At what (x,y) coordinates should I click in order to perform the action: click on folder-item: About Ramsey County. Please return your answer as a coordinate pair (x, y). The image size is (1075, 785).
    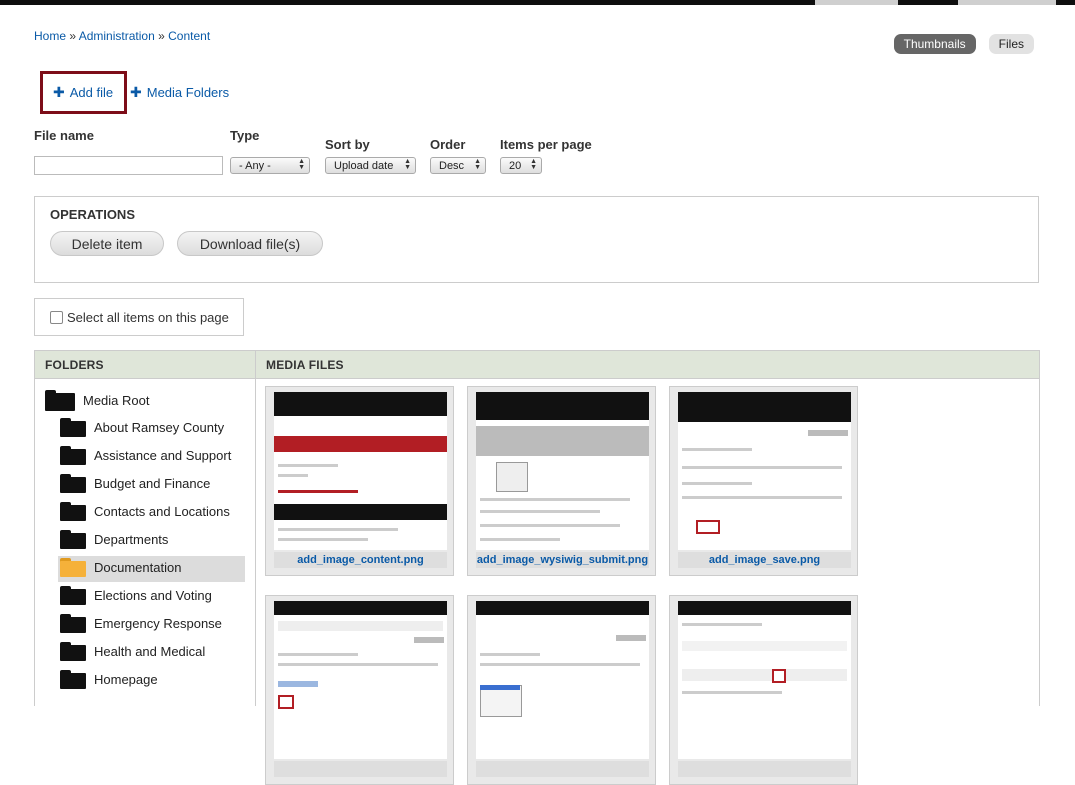
    Looking at the image, I should click on (142, 427).